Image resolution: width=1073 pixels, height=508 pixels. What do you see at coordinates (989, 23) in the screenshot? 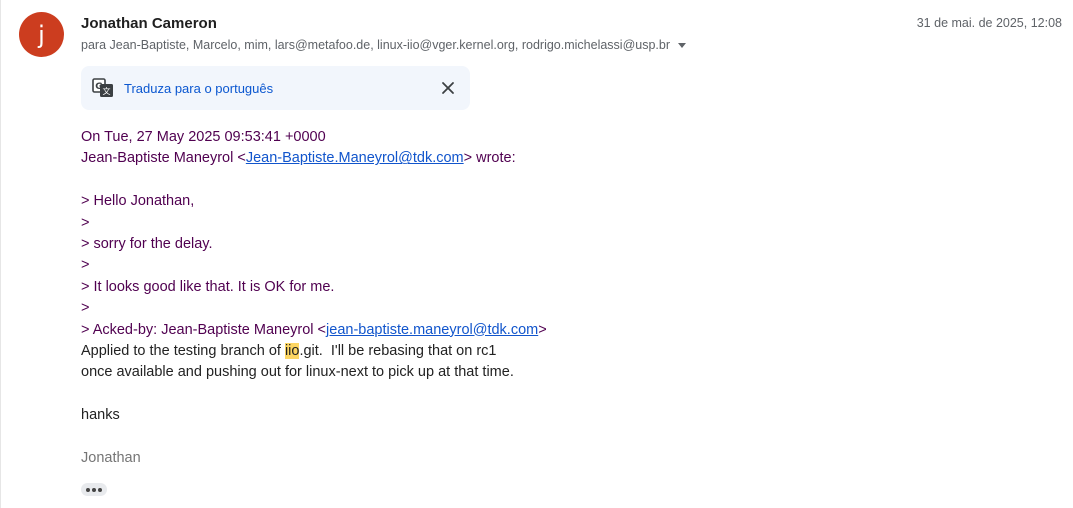
I see `message-date: 31 de mai. de 2025, 12:08` at bounding box center [989, 23].